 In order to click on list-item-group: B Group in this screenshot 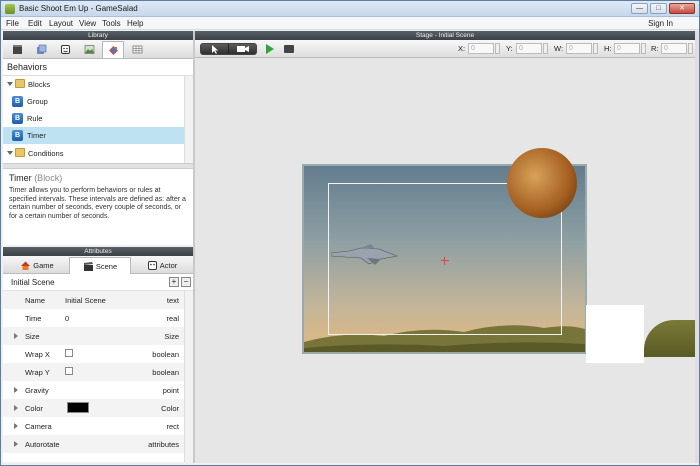, I will do `click(93, 101)`.